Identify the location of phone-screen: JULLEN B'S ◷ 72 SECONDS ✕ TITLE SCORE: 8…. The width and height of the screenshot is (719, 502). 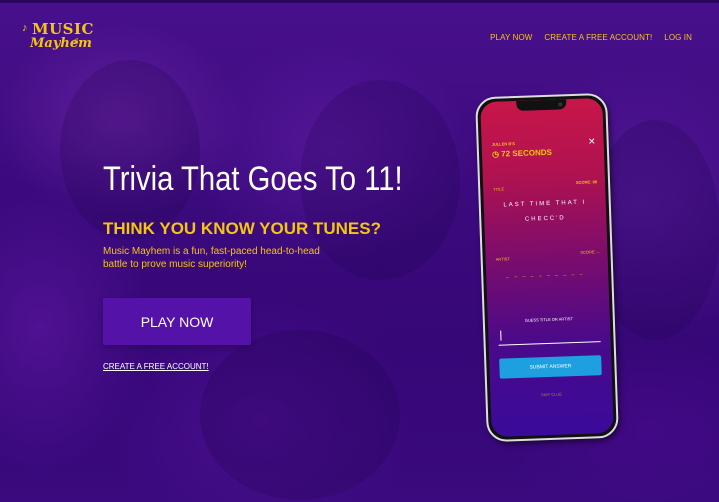
(547, 267).